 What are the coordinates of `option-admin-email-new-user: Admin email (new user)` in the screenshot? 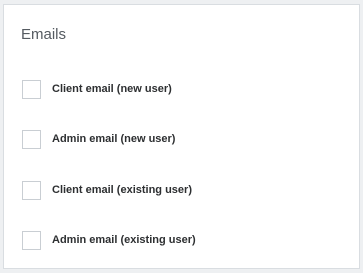 It's located at (98, 139).